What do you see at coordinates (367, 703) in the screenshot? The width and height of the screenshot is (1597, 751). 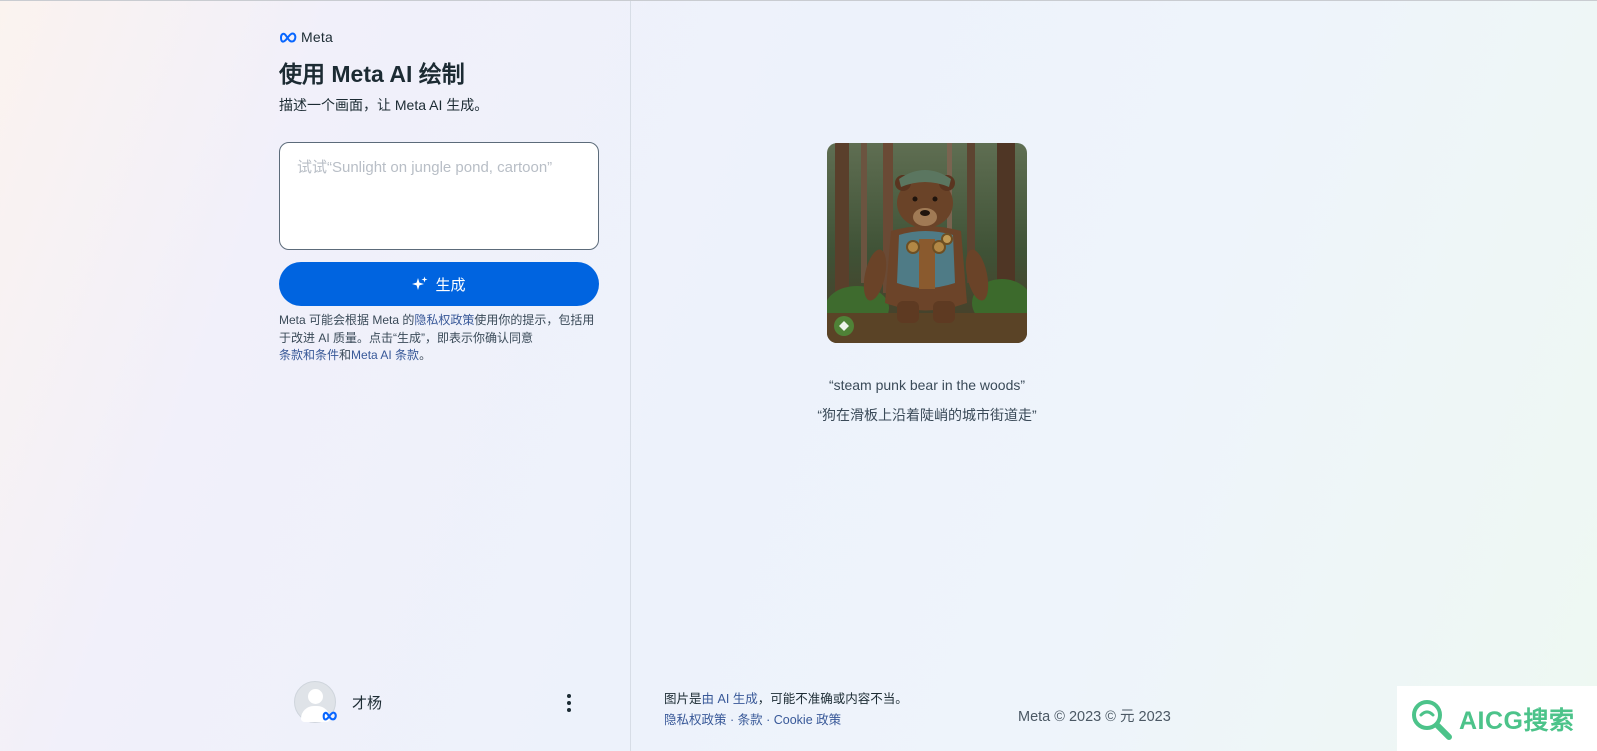 I see `username: 才杨` at bounding box center [367, 703].